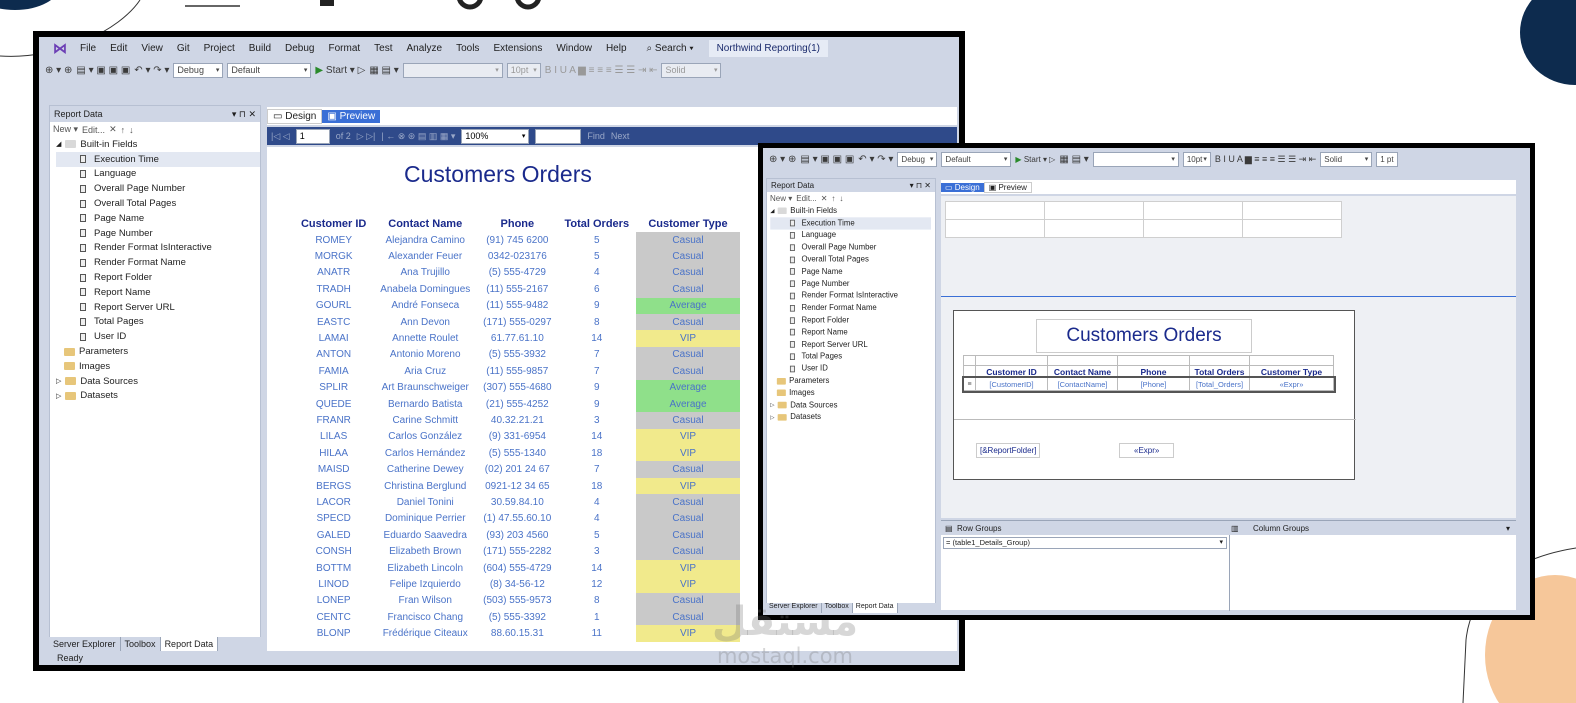 The width and height of the screenshot is (1576, 703). What do you see at coordinates (1153, 384) in the screenshot?
I see `design-detail-cell: [Phone]` at bounding box center [1153, 384].